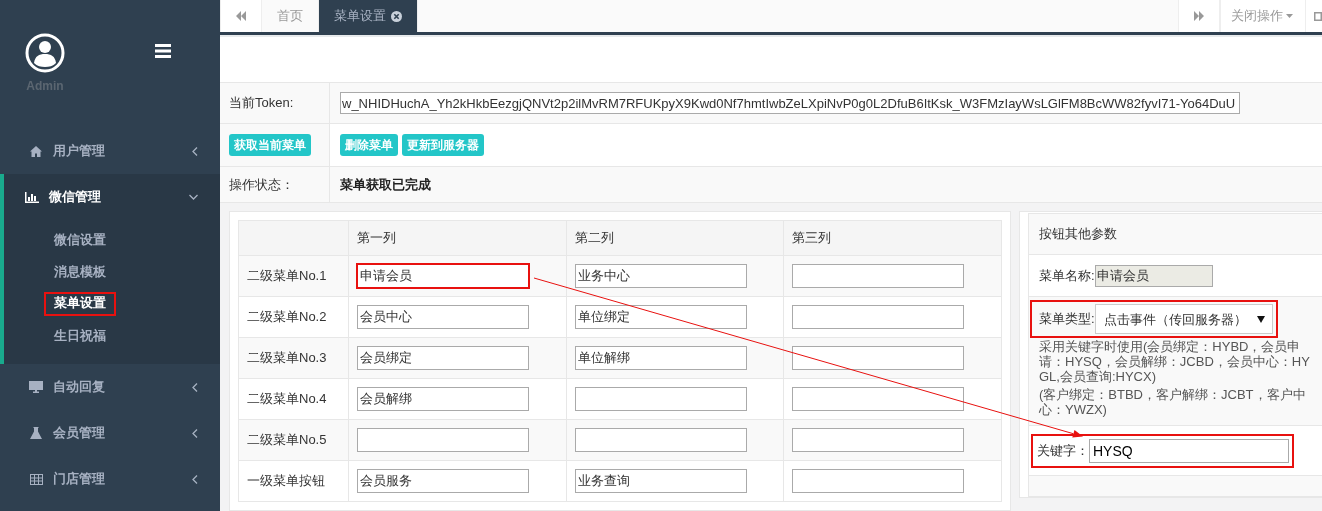 This screenshot has height=511, width=1322. I want to click on row-label: 二级菜单No.4, so click(293, 399).